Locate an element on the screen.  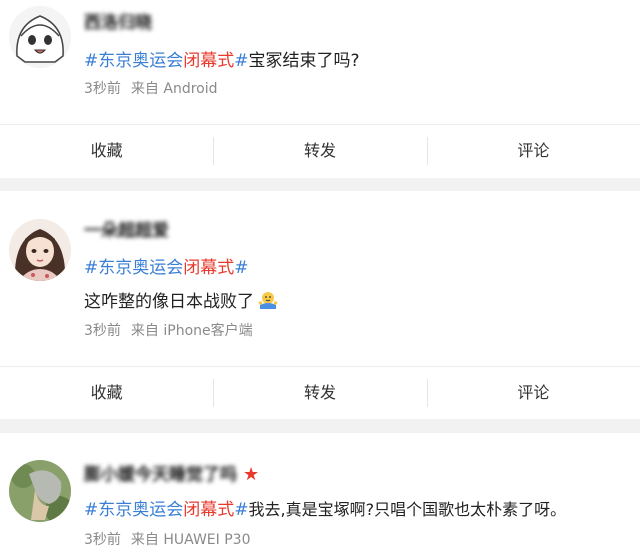
post-meta: 3秒前 来自 Android is located at coordinates (151, 88).